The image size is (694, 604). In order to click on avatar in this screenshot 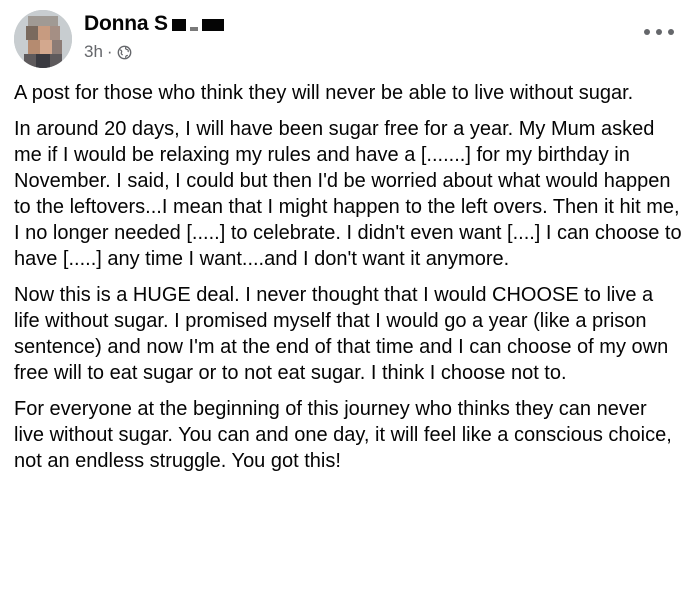, I will do `click(43, 39)`.